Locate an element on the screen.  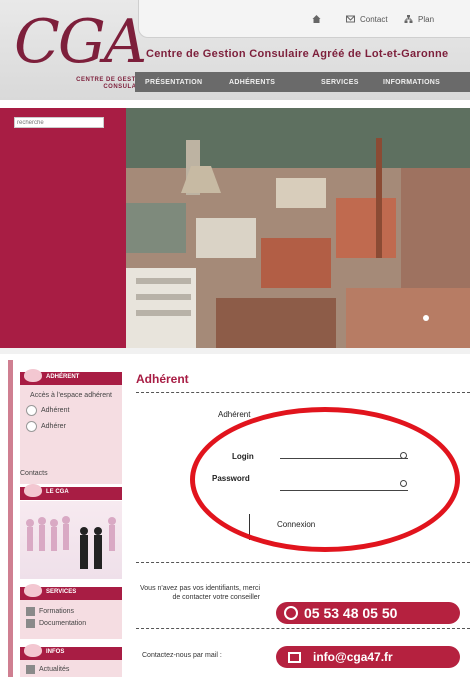
sidebar-link-adherent: Adhérent is located at coordinates (71, 410).